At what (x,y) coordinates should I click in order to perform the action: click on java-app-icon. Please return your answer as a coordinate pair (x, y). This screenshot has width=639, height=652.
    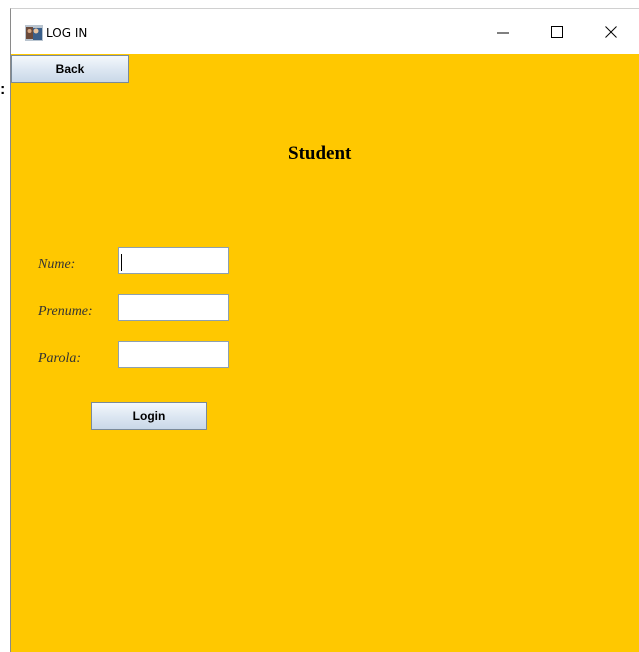
    Looking at the image, I should click on (34, 33).